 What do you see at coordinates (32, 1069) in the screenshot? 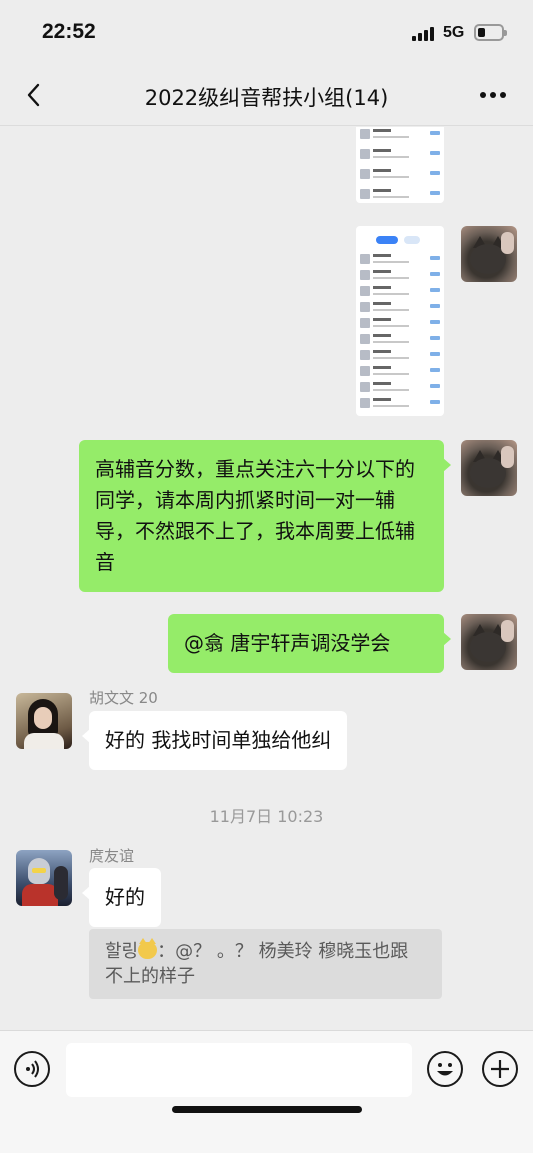
I see `voice-icon` at bounding box center [32, 1069].